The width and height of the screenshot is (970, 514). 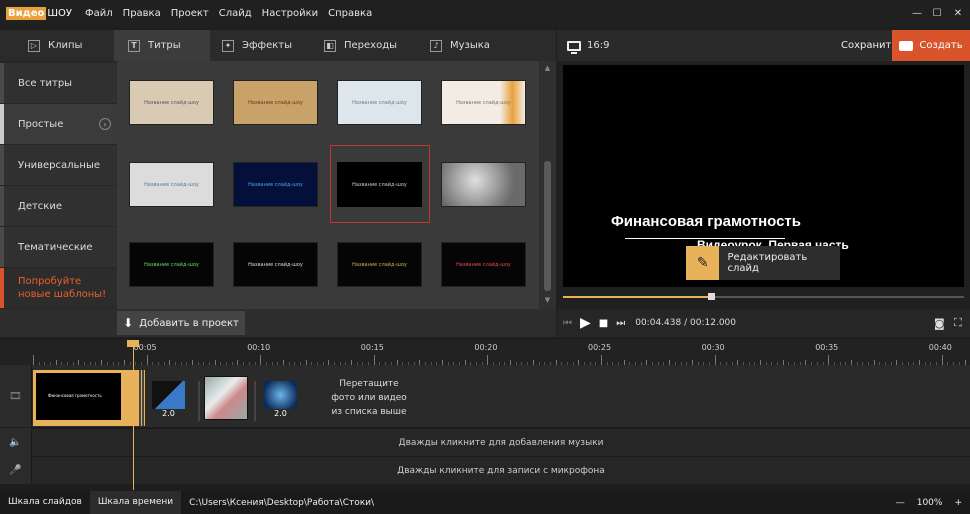 I want to click on timeline-clip-photo, so click(x=226, y=398).